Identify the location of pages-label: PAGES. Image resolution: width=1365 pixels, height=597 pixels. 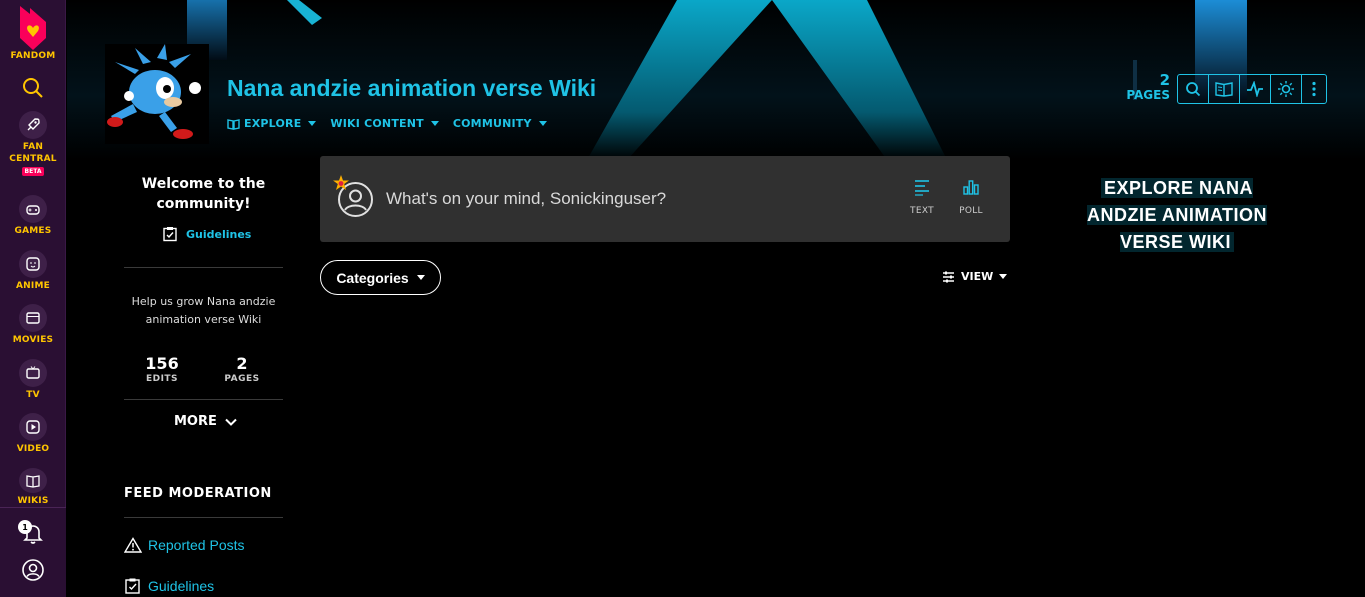
(242, 379).